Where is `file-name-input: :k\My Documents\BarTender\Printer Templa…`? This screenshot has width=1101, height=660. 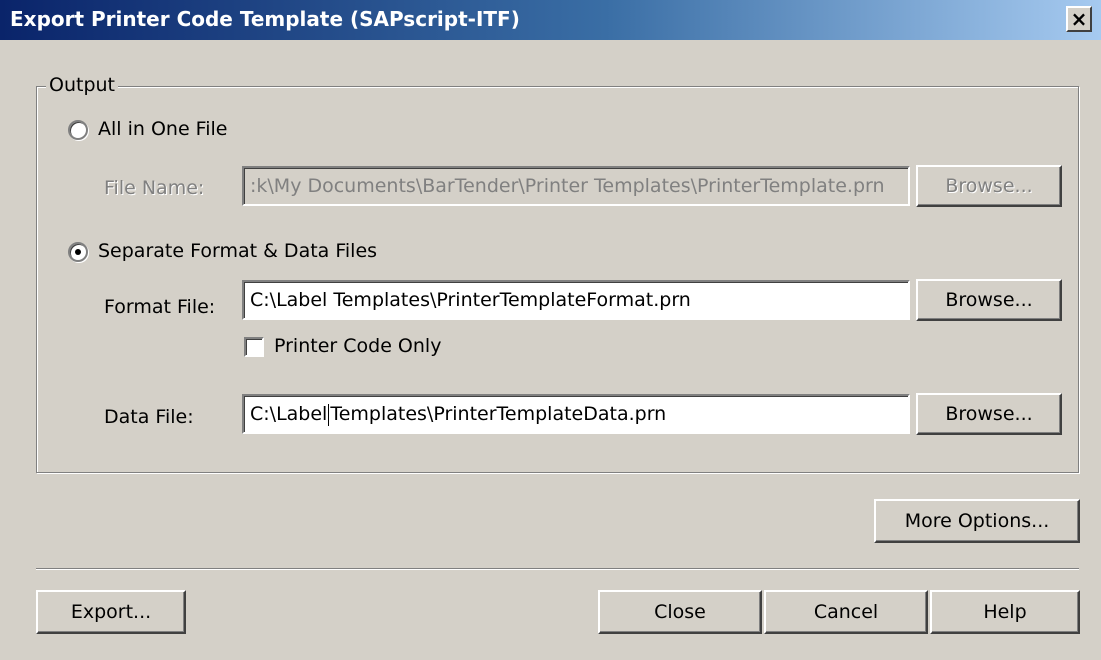 file-name-input: :k\My Documents\BarTender\Printer Templa… is located at coordinates (576, 186).